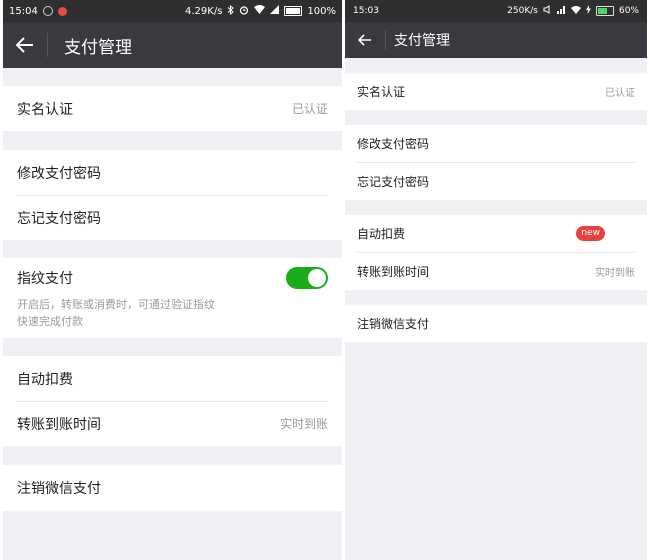 The height and width of the screenshot is (560, 650). Describe the element at coordinates (321, 11) in the screenshot. I see `battery-percent: 100%` at that location.